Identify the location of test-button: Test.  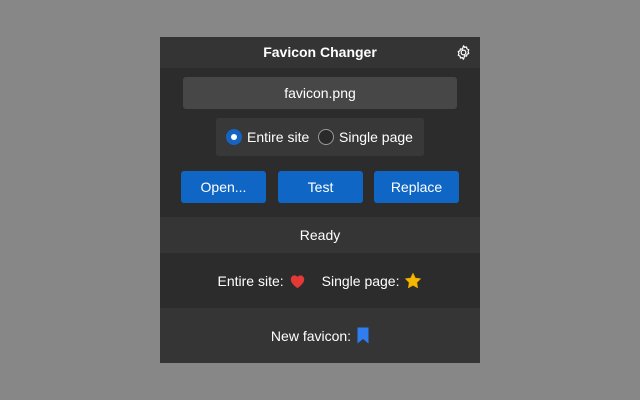
(320, 187).